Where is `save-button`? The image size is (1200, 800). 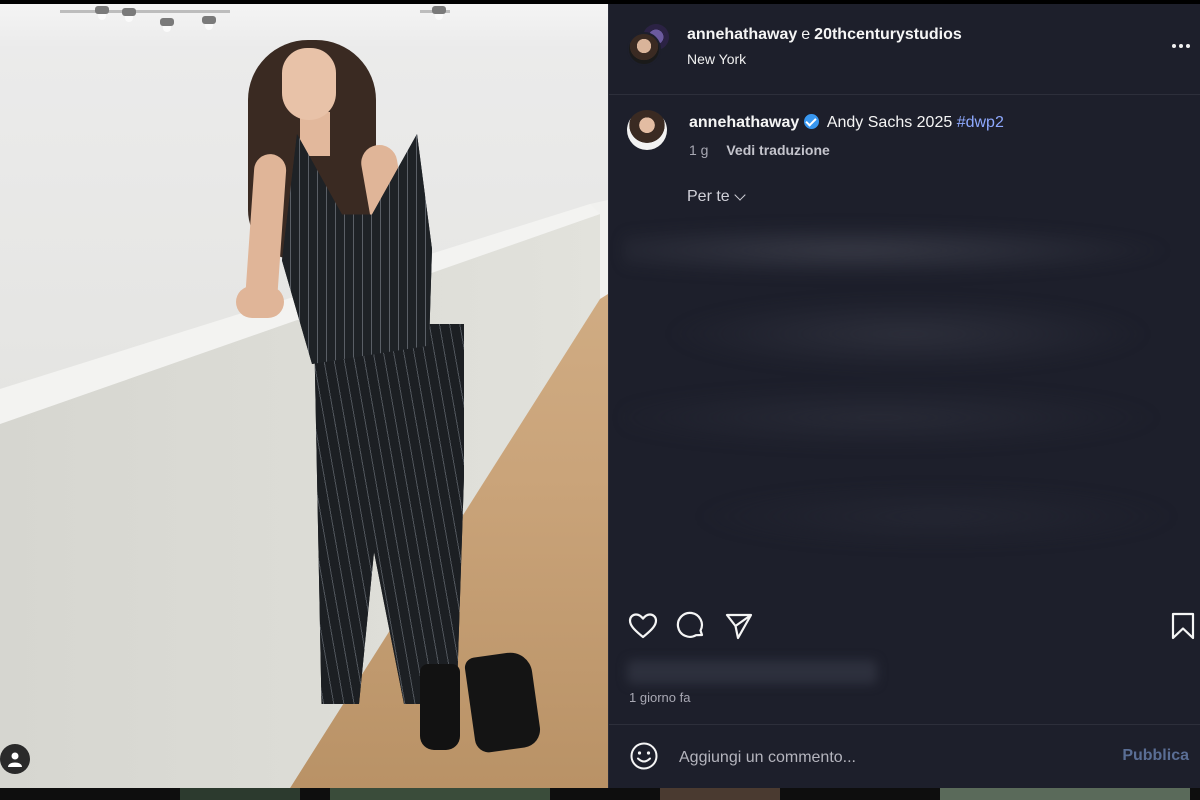
save-button is located at coordinates (1183, 626).